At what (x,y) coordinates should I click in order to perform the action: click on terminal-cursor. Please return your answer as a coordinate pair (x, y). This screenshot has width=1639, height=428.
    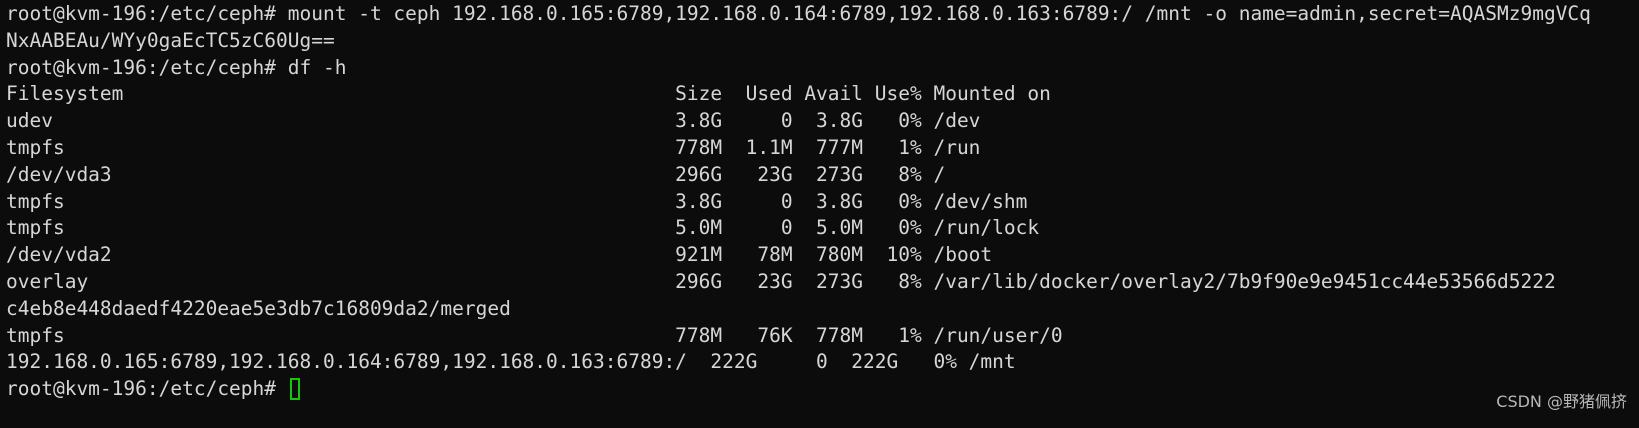
    Looking at the image, I should click on (294, 389).